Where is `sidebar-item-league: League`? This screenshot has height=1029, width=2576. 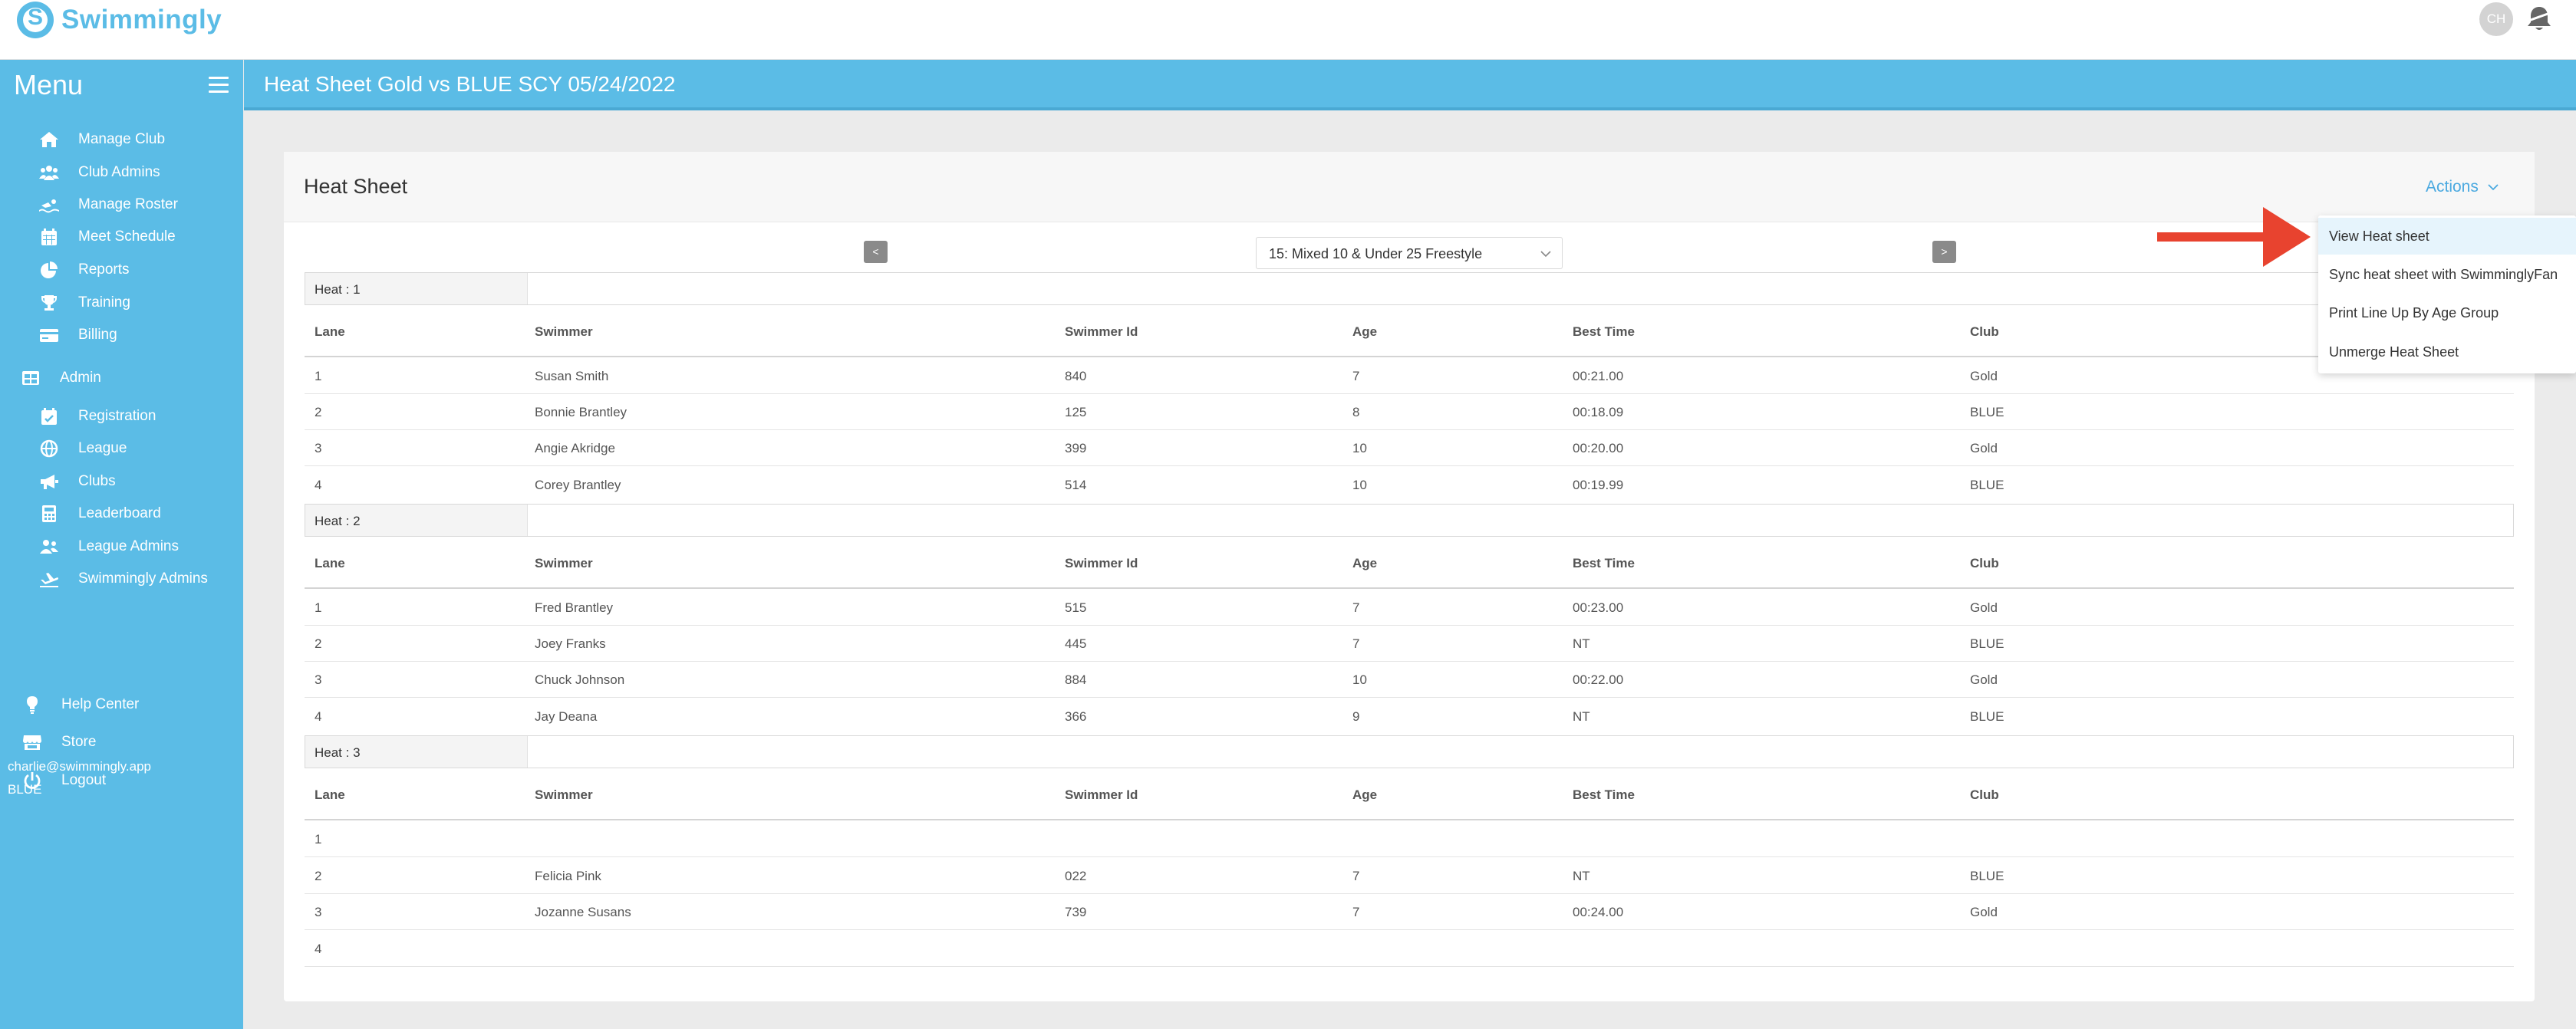
sidebar-item-league: League is located at coordinates (82, 448).